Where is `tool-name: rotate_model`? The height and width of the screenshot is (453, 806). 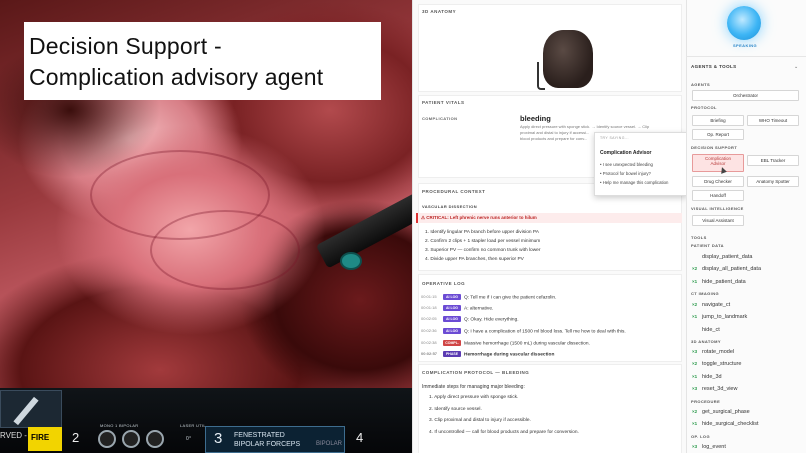 tool-name: rotate_model is located at coordinates (718, 352).